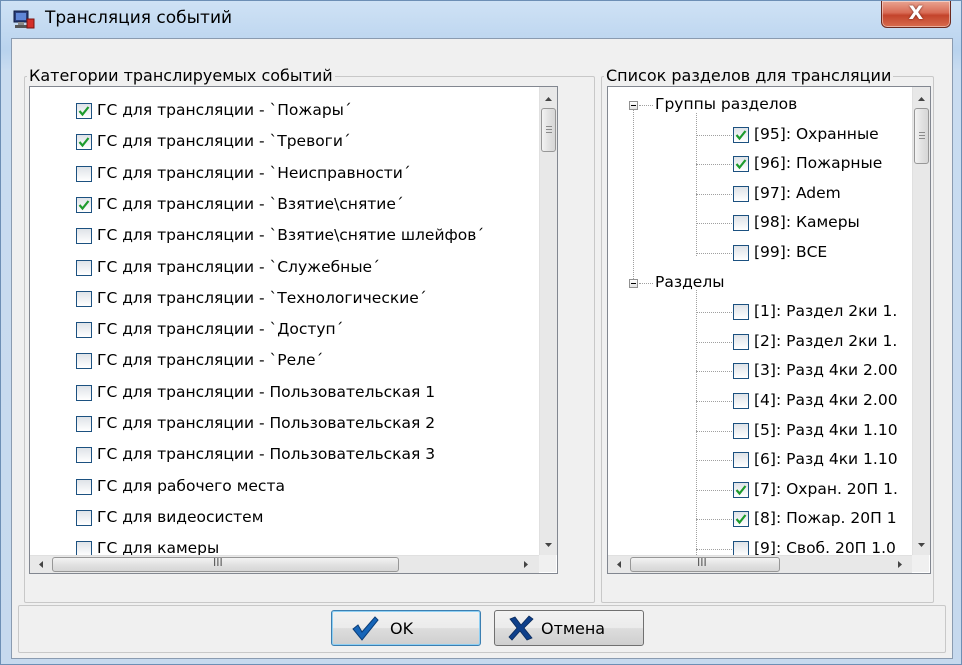 This screenshot has height=665, width=962. Describe the element at coordinates (402, 628) in the screenshot. I see `ok-button-label: OK` at that location.